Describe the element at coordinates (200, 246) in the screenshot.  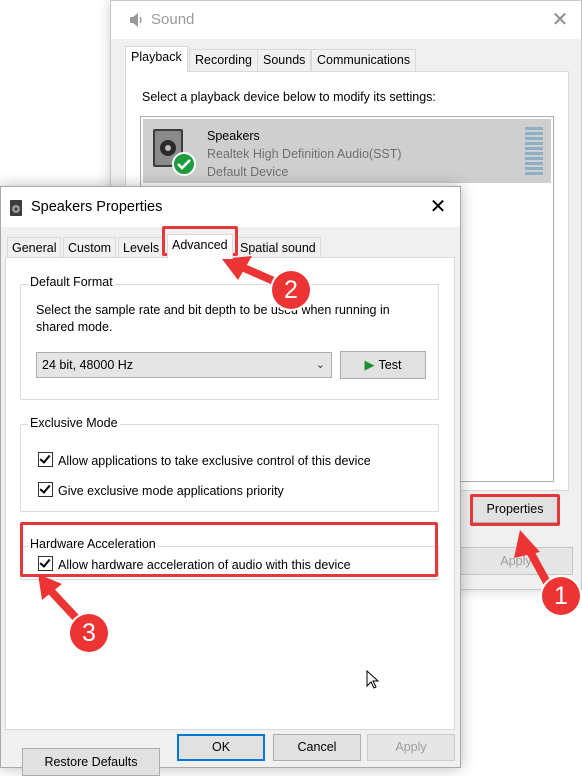
I see `tab-advanced: Advanced` at that location.